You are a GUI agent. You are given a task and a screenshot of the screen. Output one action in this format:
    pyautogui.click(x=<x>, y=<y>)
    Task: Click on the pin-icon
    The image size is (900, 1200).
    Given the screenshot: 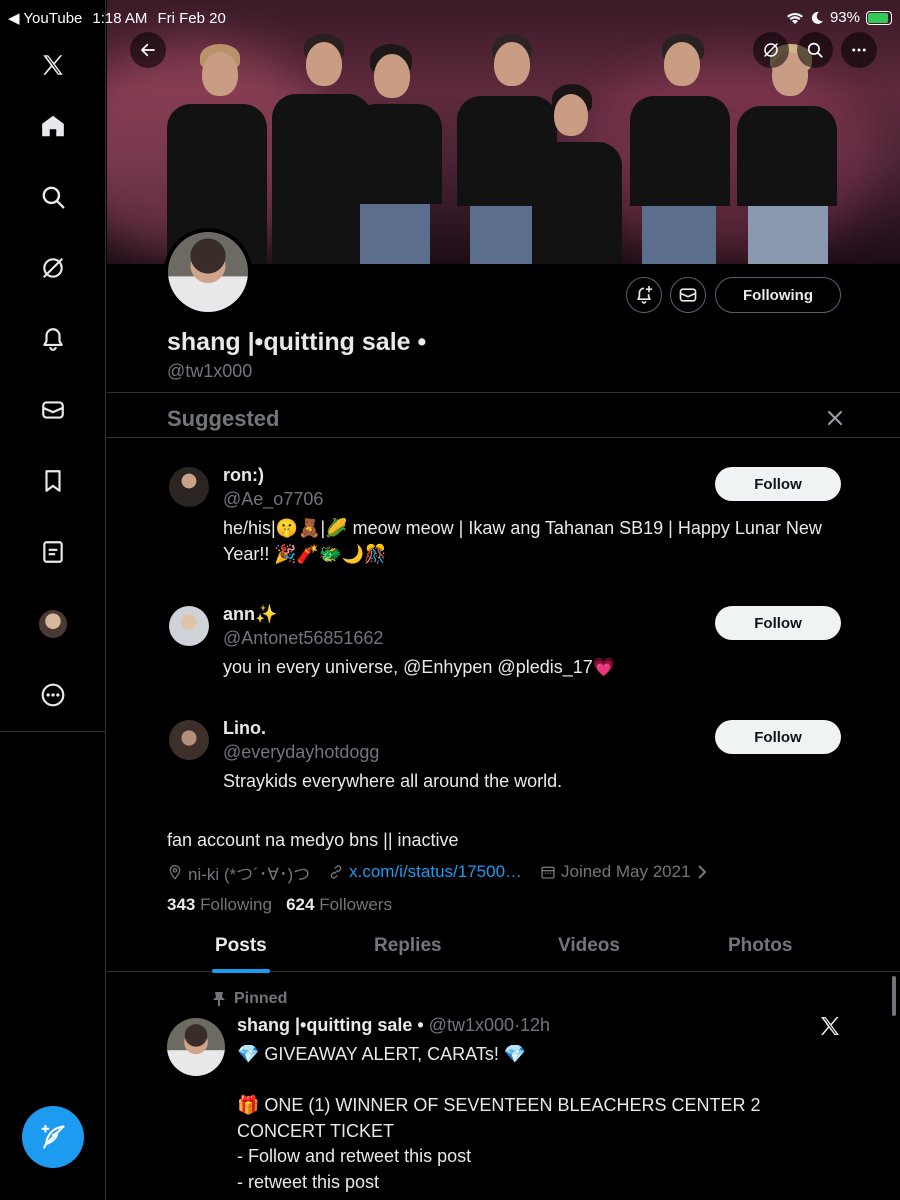 What is the action you would take?
    pyautogui.click(x=219, y=999)
    